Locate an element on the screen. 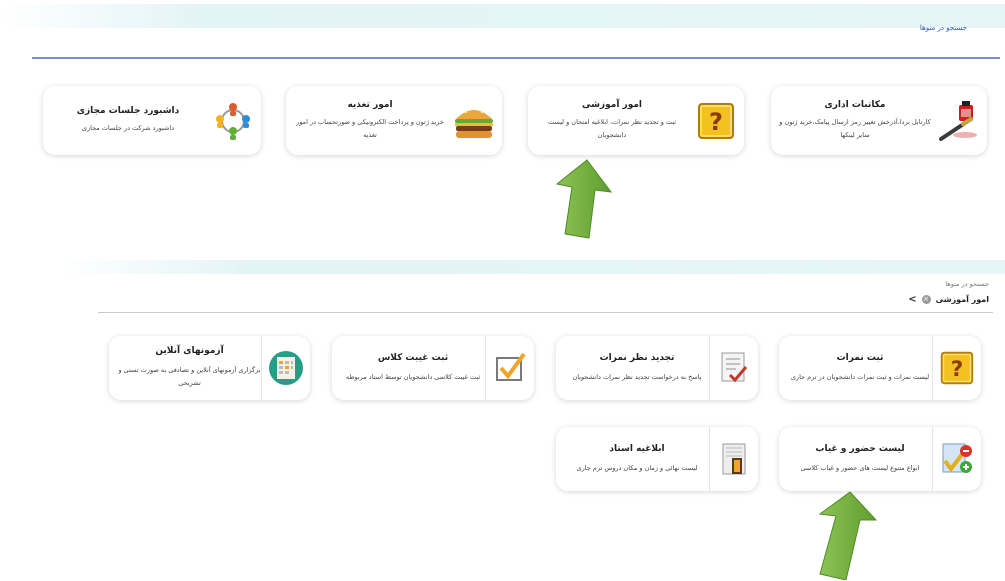 Image resolution: width=1005 pixels, height=581 pixels. top-header-band is located at coordinates (502, 16).